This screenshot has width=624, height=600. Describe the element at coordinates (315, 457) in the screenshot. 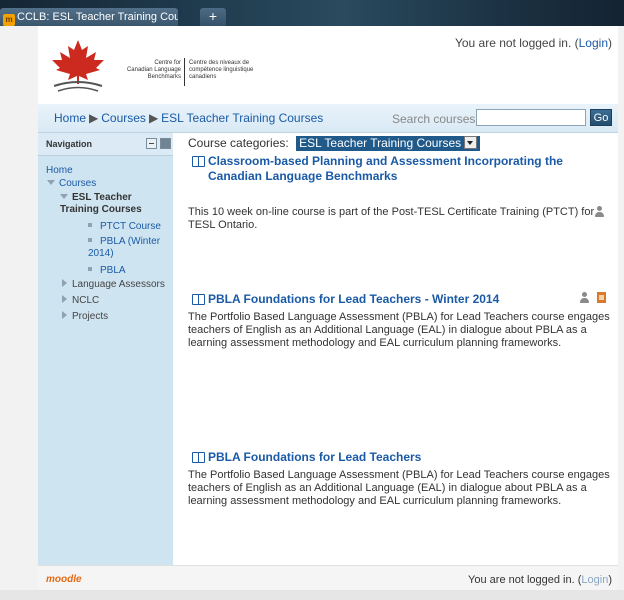

I see `course-title-text: PBLA Foundations for Lead Teachers` at that location.